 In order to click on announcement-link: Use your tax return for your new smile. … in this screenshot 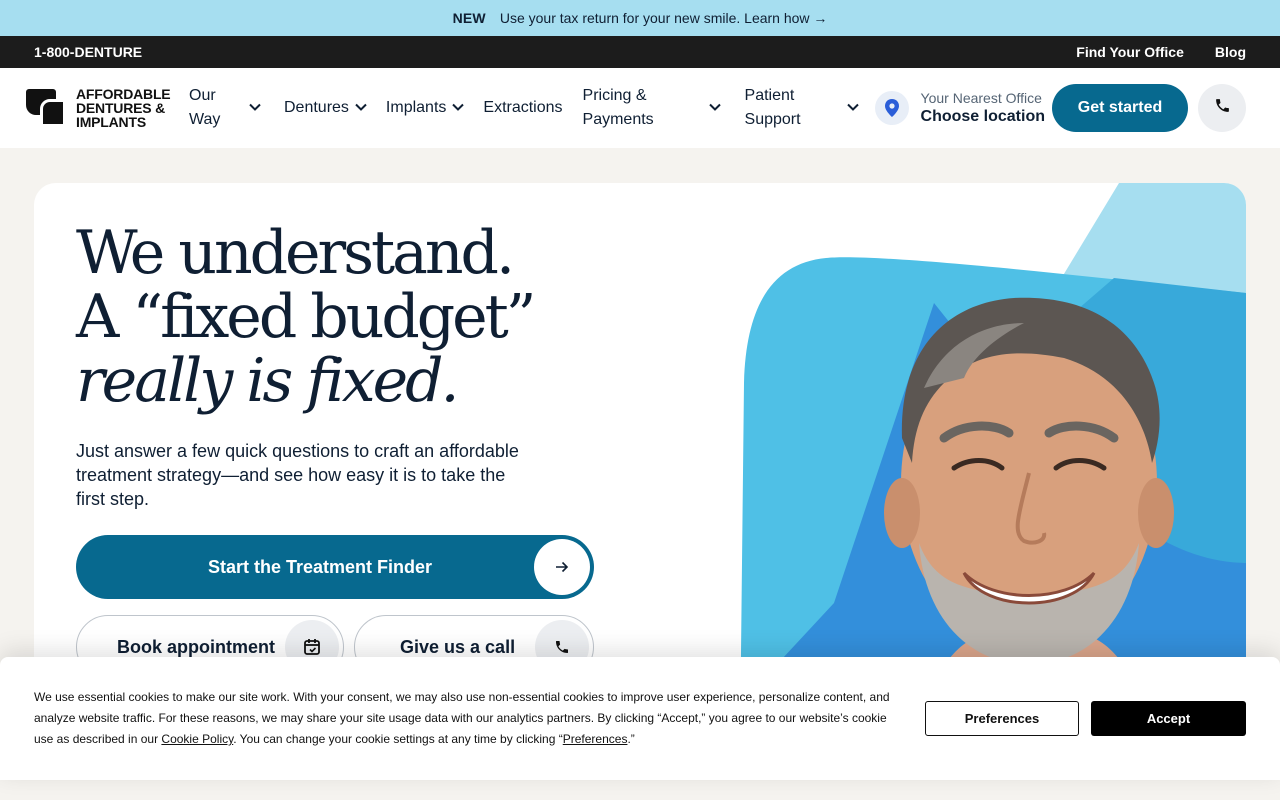, I will do `click(664, 18)`.